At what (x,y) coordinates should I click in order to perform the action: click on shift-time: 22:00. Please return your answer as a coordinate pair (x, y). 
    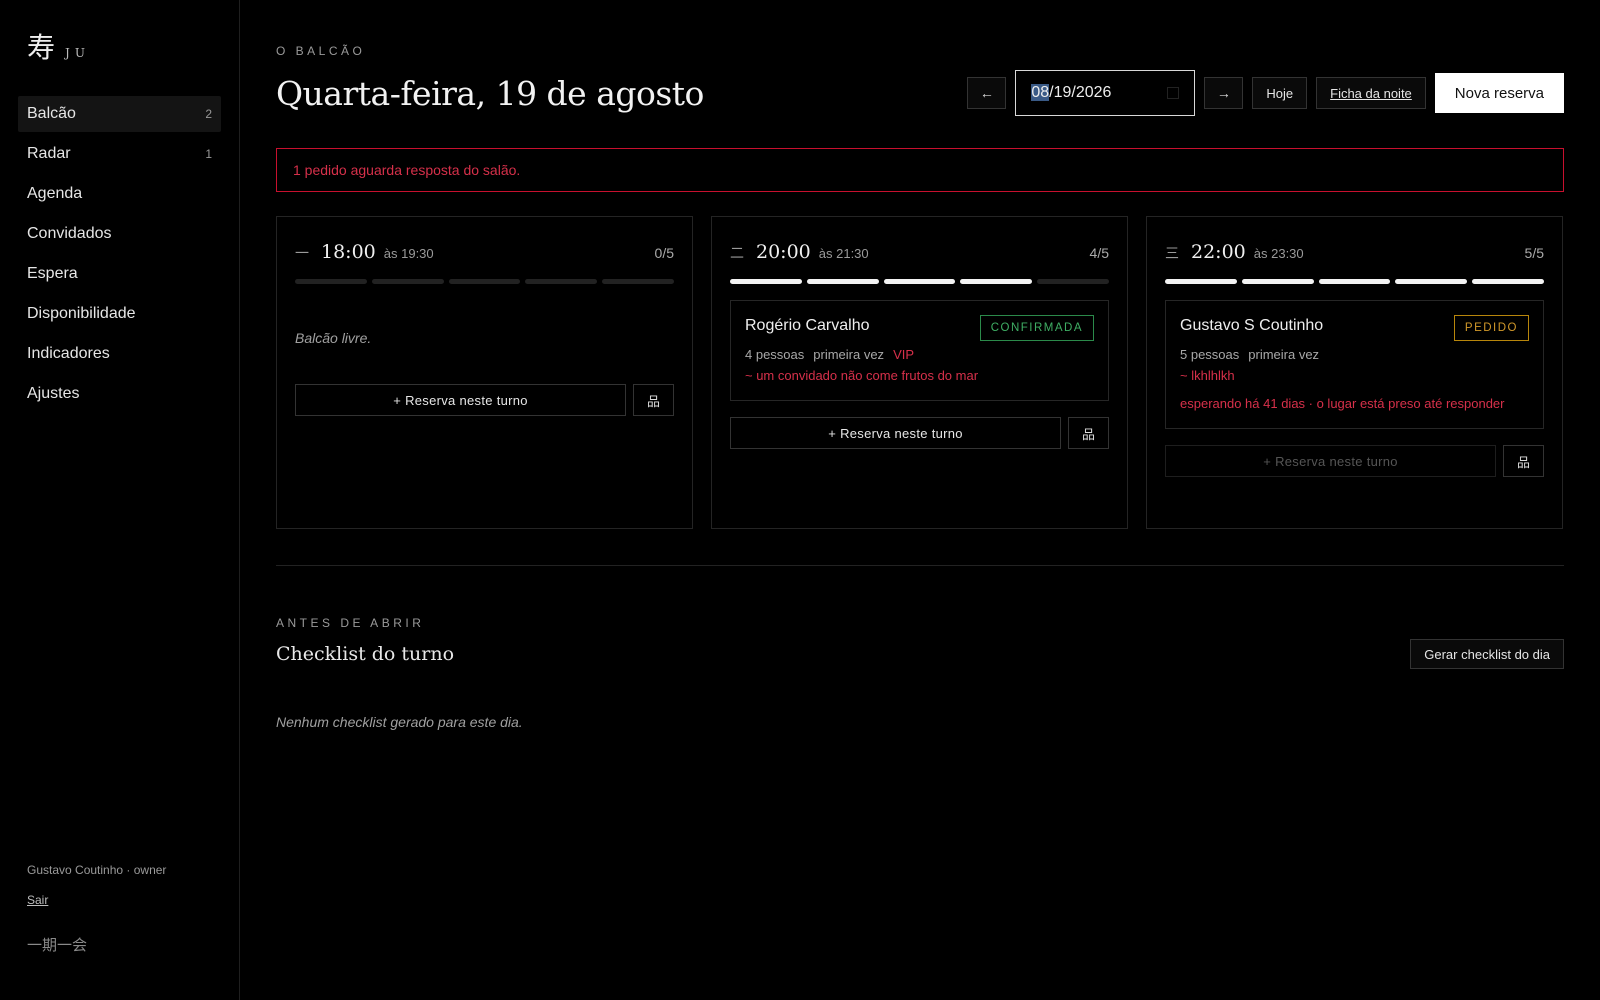
    Looking at the image, I should click on (1218, 252).